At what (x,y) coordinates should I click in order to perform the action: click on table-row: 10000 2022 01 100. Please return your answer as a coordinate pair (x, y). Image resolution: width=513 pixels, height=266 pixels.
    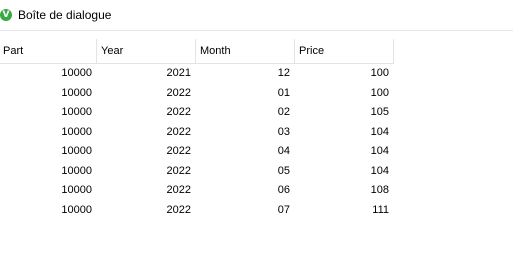
    Looking at the image, I should click on (256, 94).